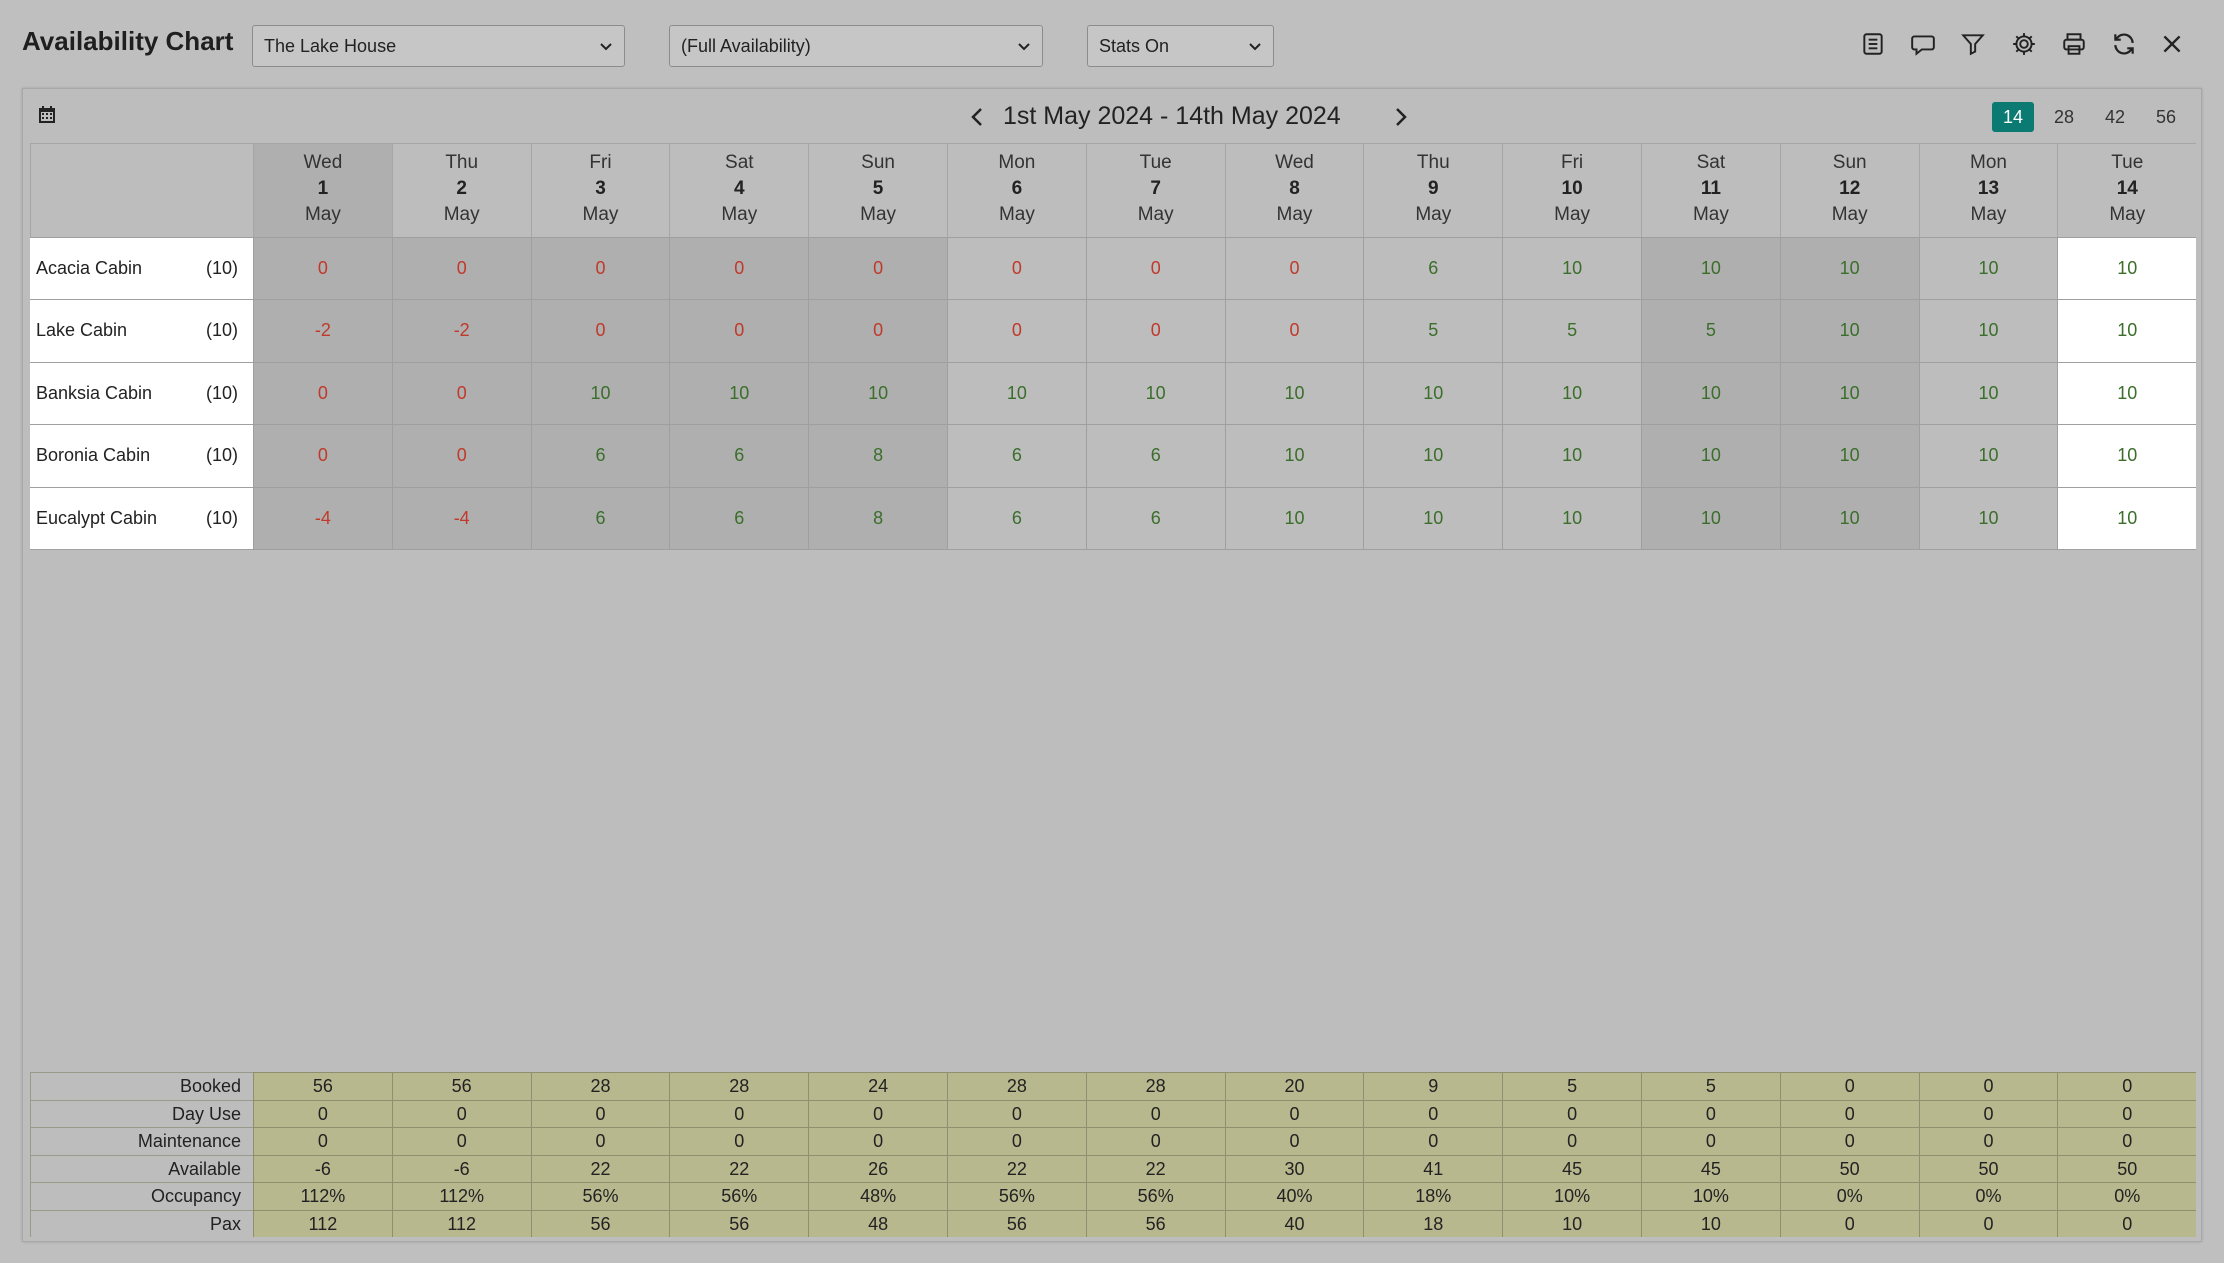 The width and height of the screenshot is (2224, 1263). I want to click on list-icon, so click(1873, 44).